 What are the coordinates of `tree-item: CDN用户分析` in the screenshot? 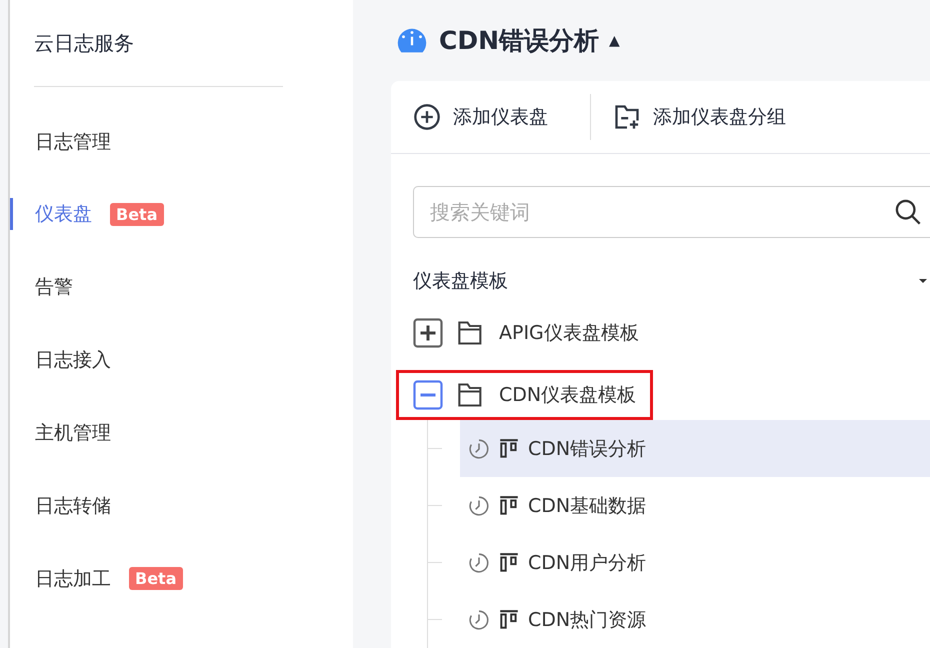 It's located at (695, 562).